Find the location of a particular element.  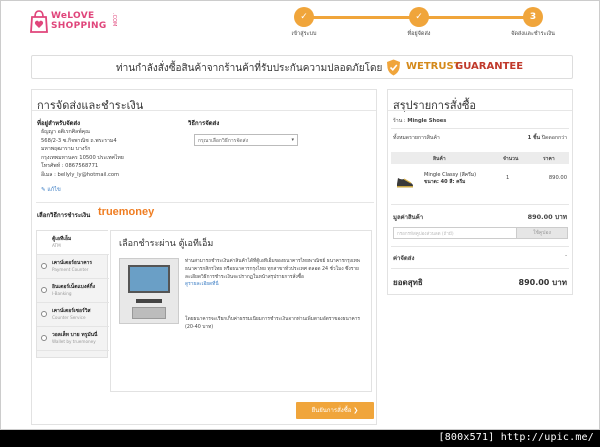

edit-address-link: ✎ แก้ไข is located at coordinates (51, 190).